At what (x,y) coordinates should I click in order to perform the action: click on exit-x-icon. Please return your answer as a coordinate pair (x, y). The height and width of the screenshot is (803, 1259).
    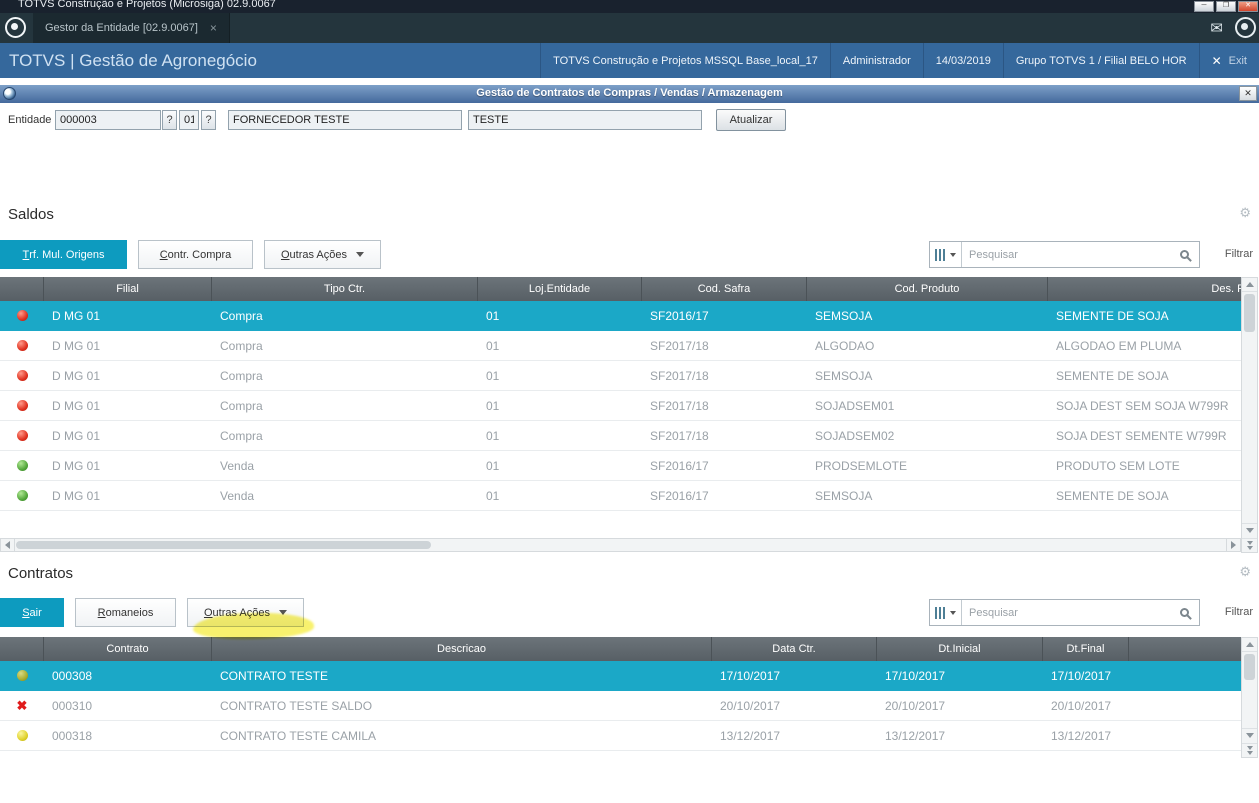
    Looking at the image, I should click on (1217, 61).